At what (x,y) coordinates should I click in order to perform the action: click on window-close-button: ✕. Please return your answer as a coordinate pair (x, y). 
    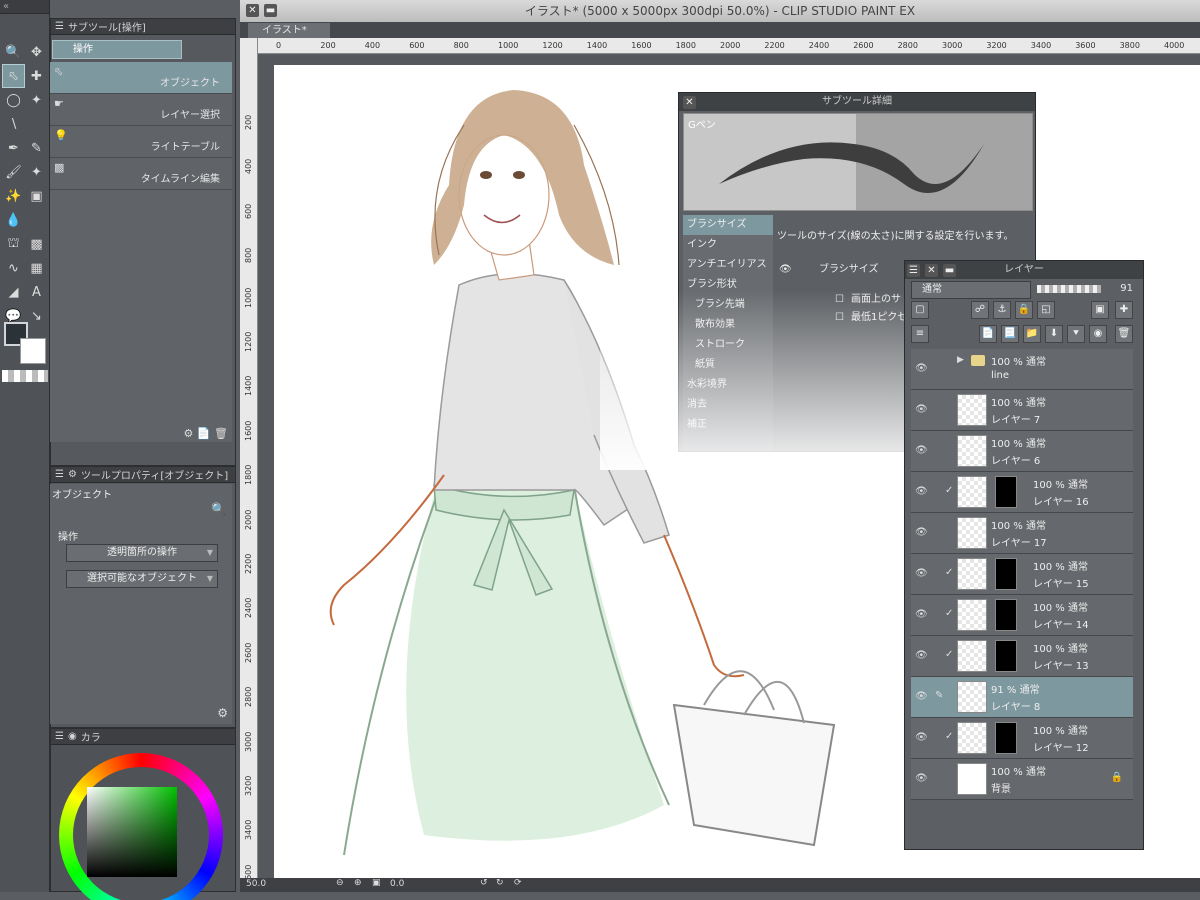
    Looking at the image, I should click on (252, 10).